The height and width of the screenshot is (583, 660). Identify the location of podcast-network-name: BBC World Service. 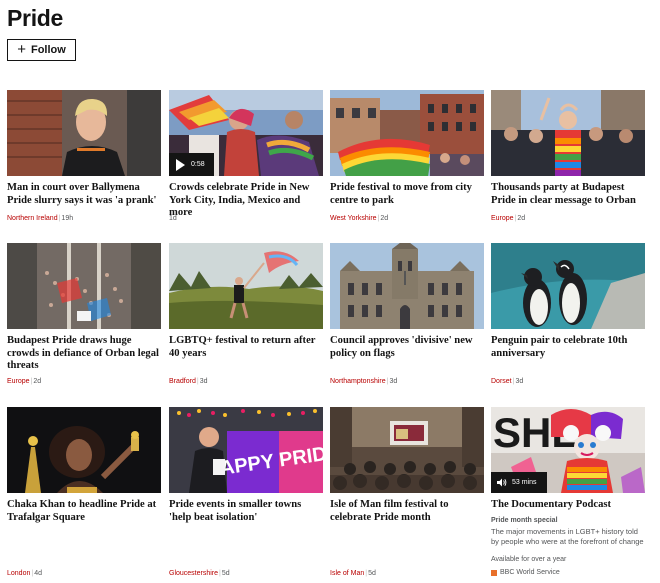
(530, 572).